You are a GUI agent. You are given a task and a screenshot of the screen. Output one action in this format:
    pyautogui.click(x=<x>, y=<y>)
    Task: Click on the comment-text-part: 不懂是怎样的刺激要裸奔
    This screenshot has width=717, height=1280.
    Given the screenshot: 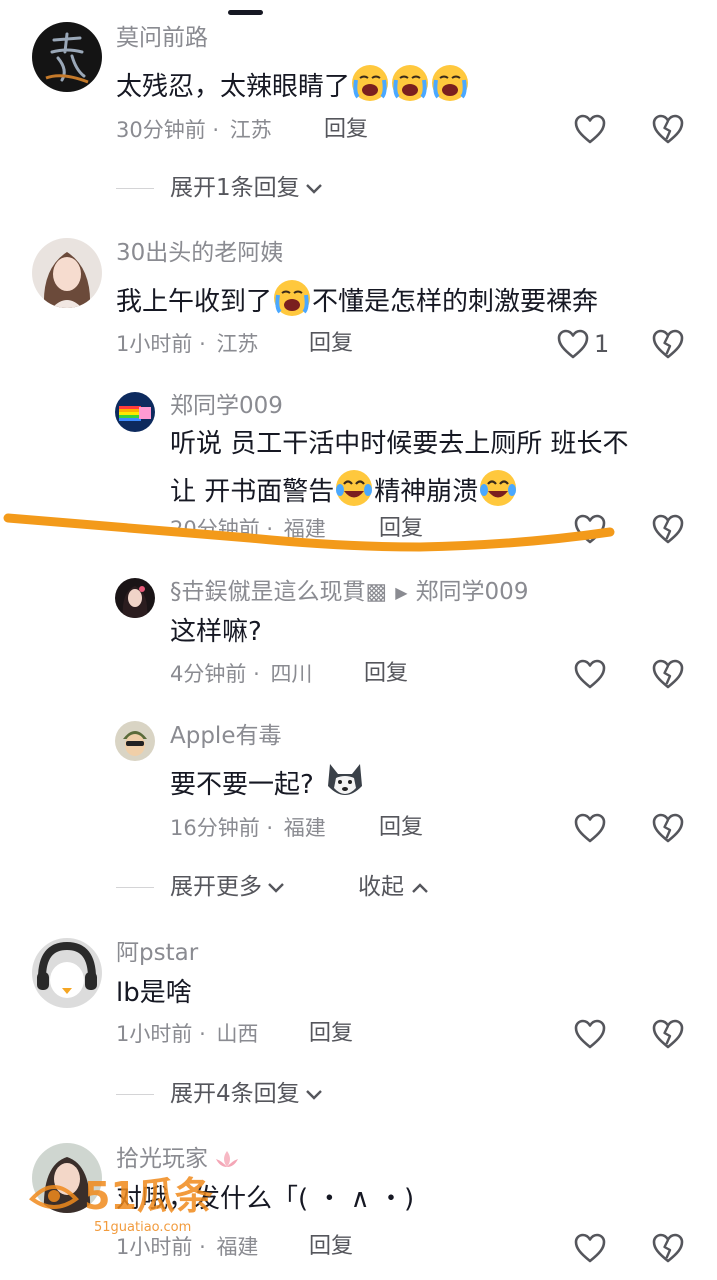 What is the action you would take?
    pyautogui.click(x=455, y=302)
    